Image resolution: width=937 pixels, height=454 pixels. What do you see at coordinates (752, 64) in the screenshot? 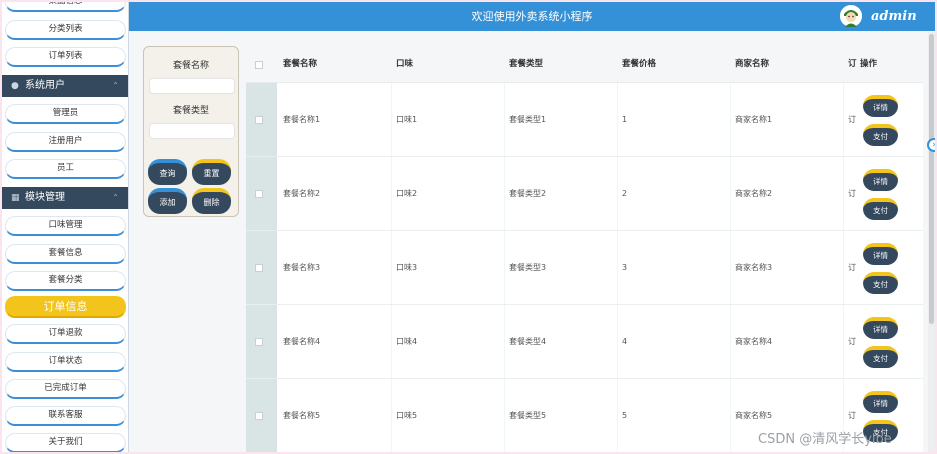
I see `column-header: 商家名称` at bounding box center [752, 64].